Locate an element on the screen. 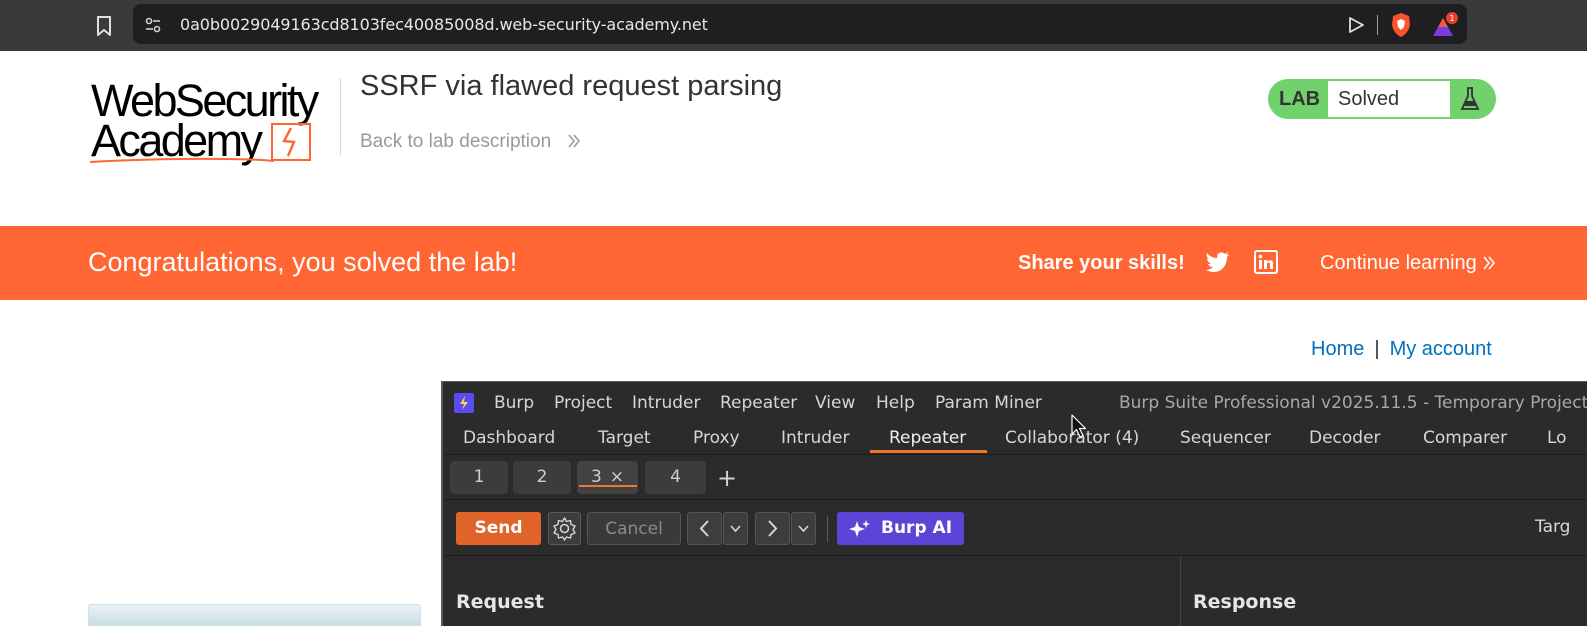 The height and width of the screenshot is (626, 1587). chevron-left-icon is located at coordinates (704, 528).